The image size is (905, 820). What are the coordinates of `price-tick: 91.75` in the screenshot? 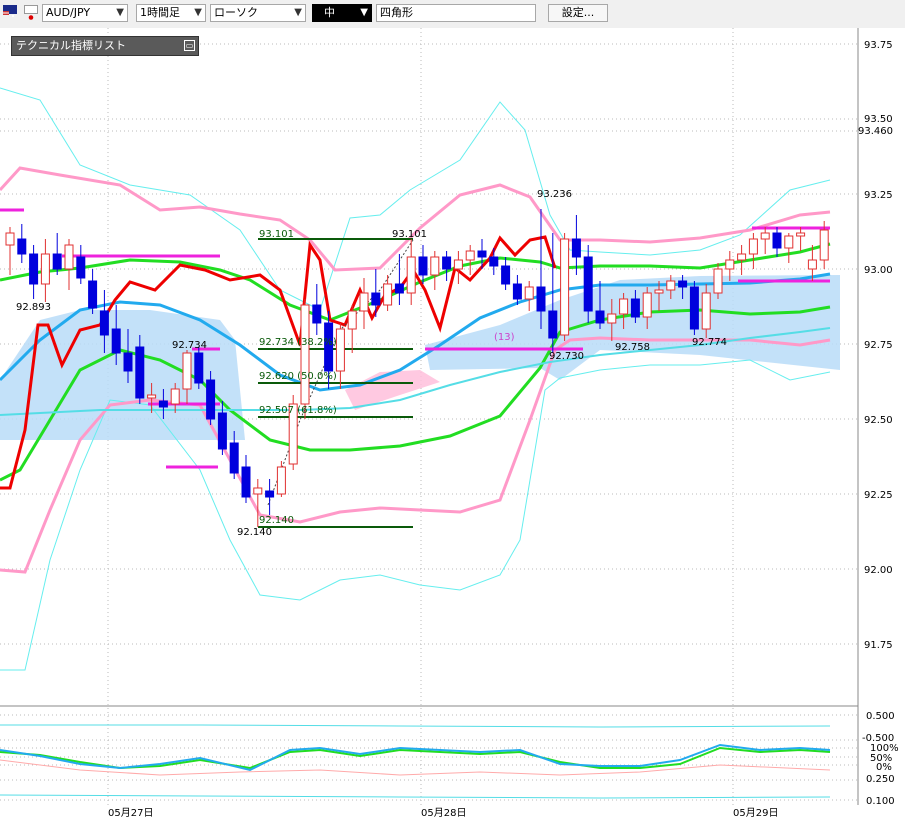 It's located at (878, 645).